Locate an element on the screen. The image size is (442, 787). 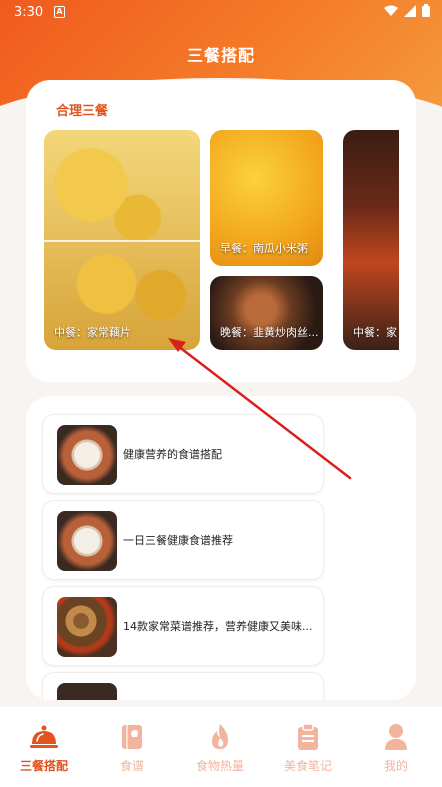
meal-tile-breakfast: 早餐：南瓜小米粥 is located at coordinates (266, 198).